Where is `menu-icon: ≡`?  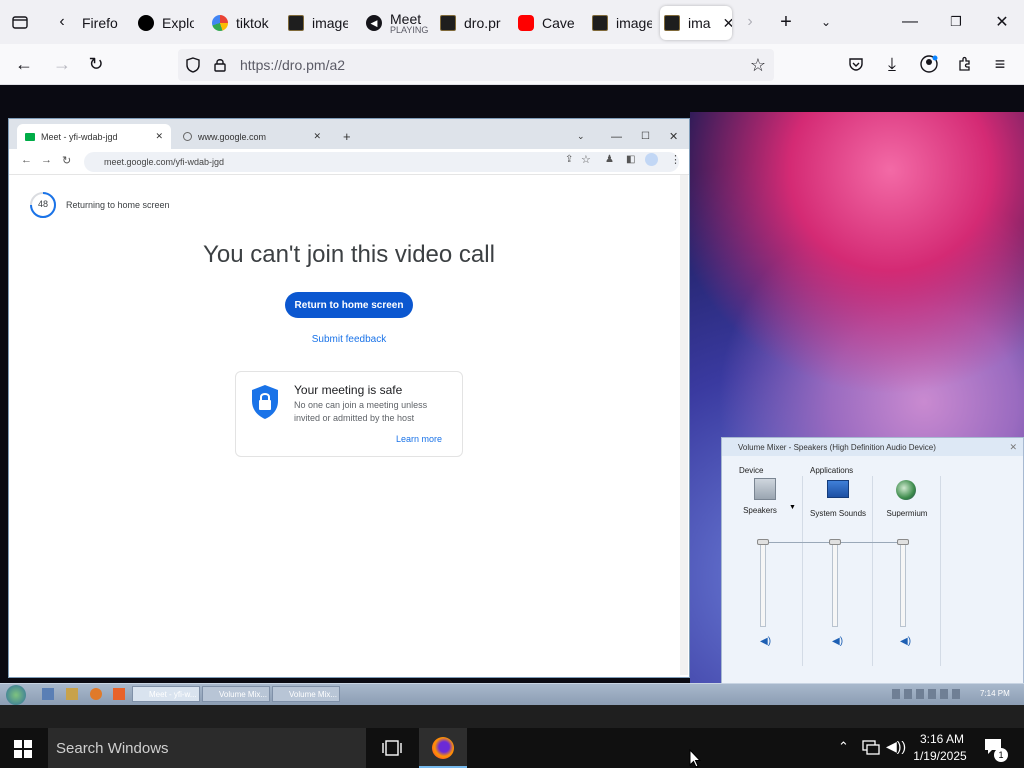 menu-icon: ≡ is located at coordinates (1000, 64).